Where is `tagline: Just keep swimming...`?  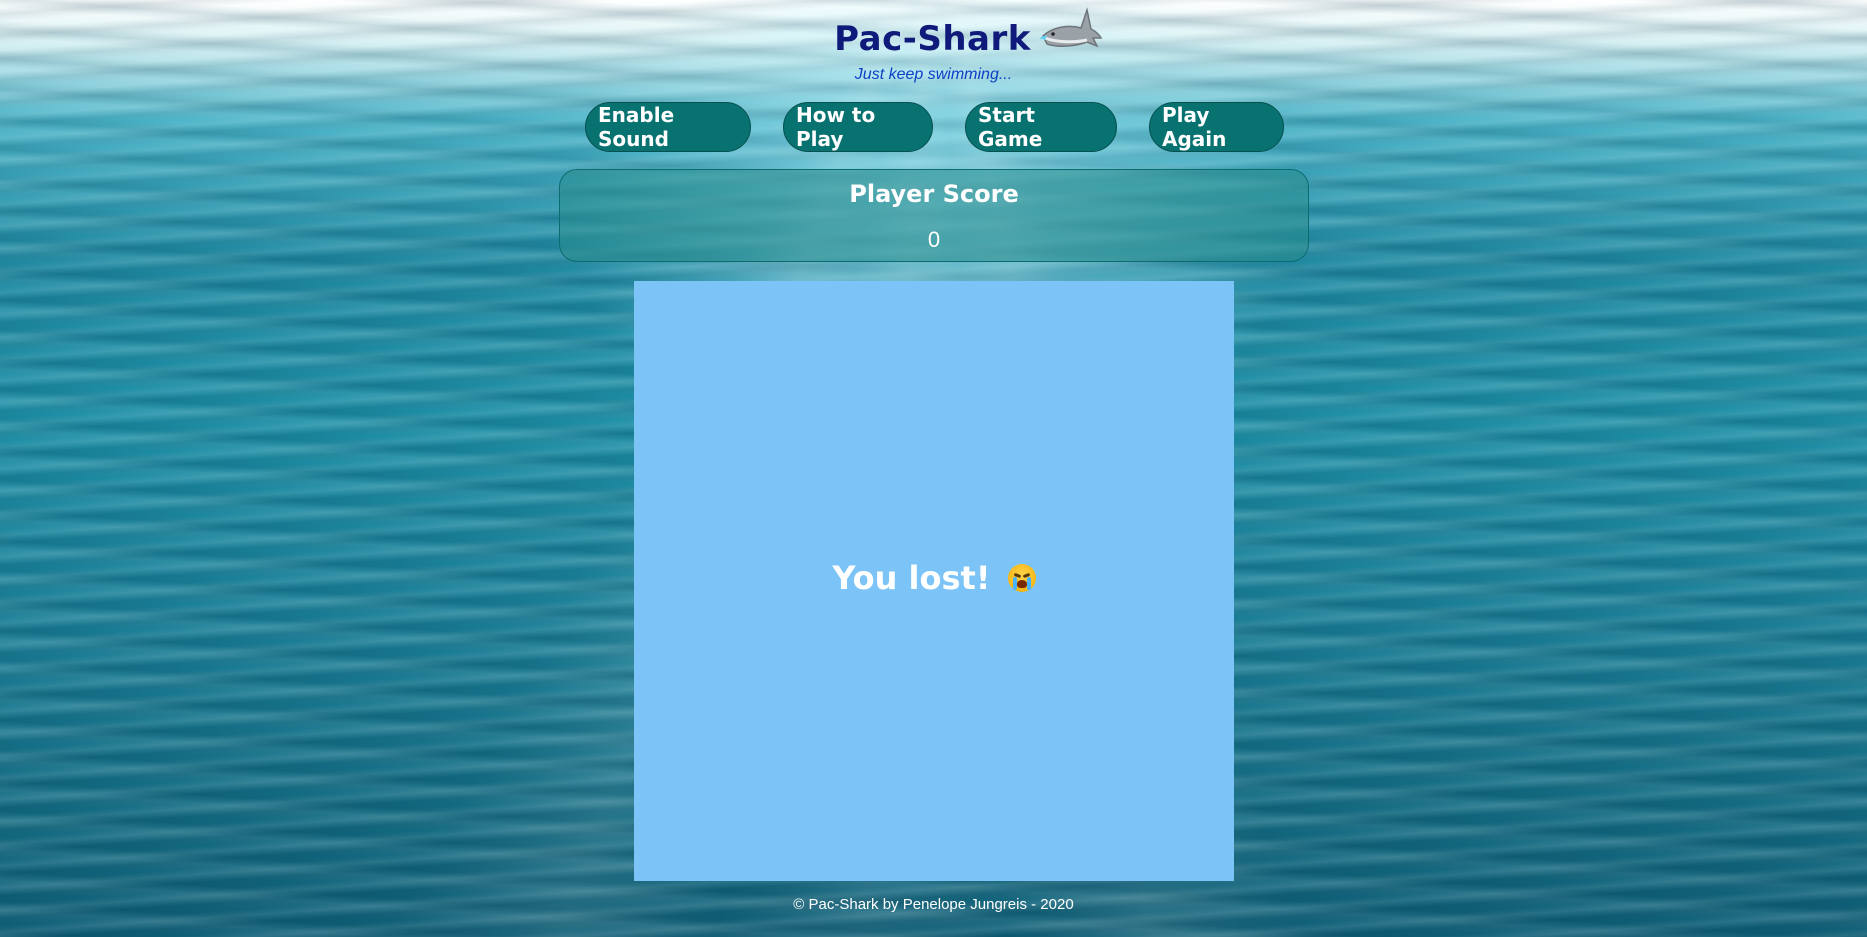 tagline: Just keep swimming... is located at coordinates (933, 74).